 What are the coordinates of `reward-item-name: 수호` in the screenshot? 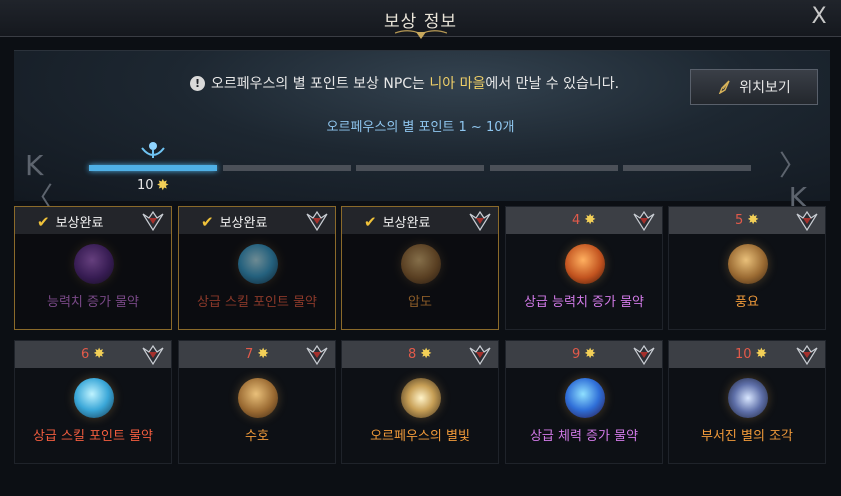 It's located at (257, 436).